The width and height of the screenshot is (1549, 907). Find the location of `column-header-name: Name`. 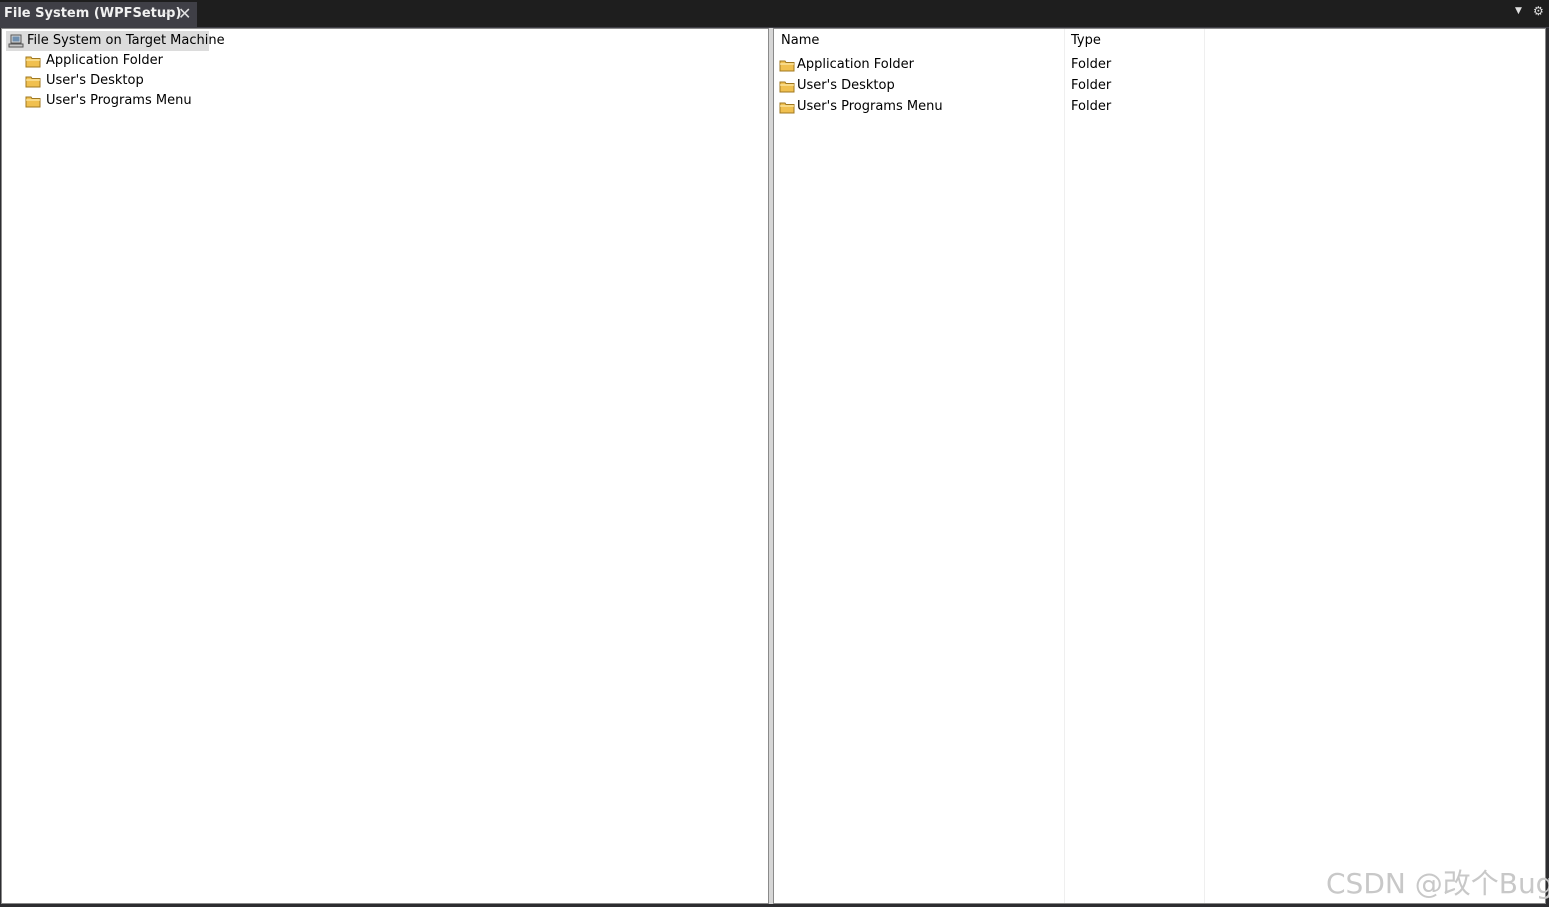

column-header-name: Name is located at coordinates (800, 41).